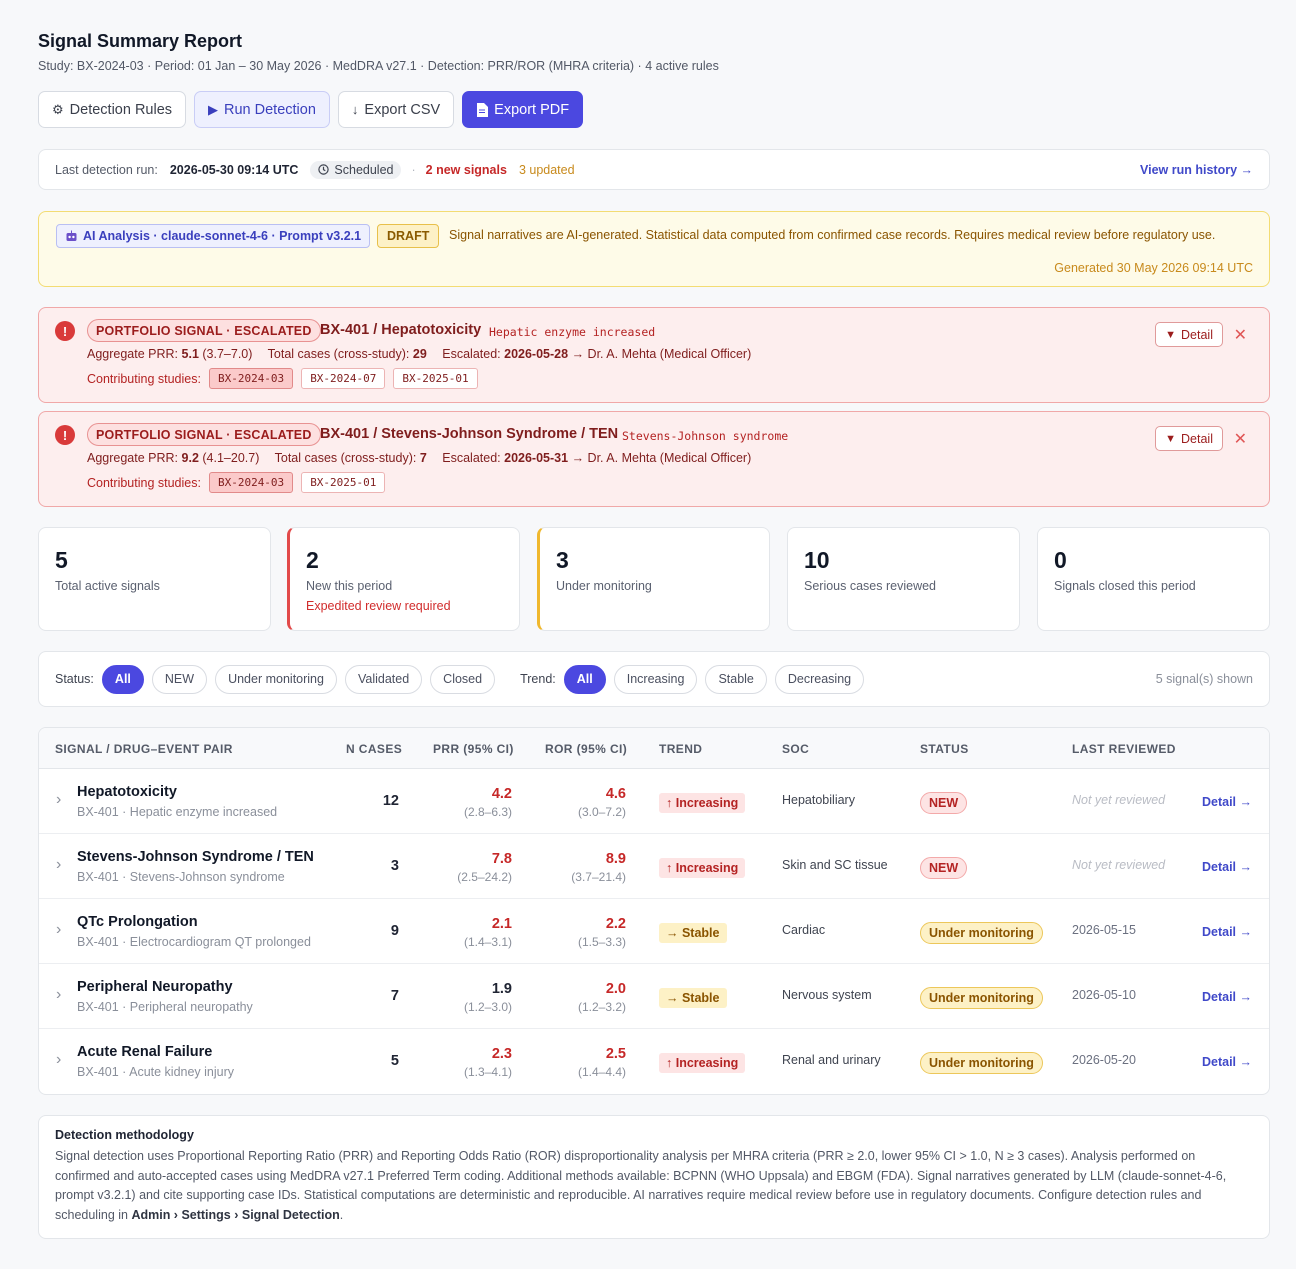 This screenshot has height=1269, width=1296. Describe the element at coordinates (736, 679) in the screenshot. I see `trend-filter-stable: Stable` at that location.